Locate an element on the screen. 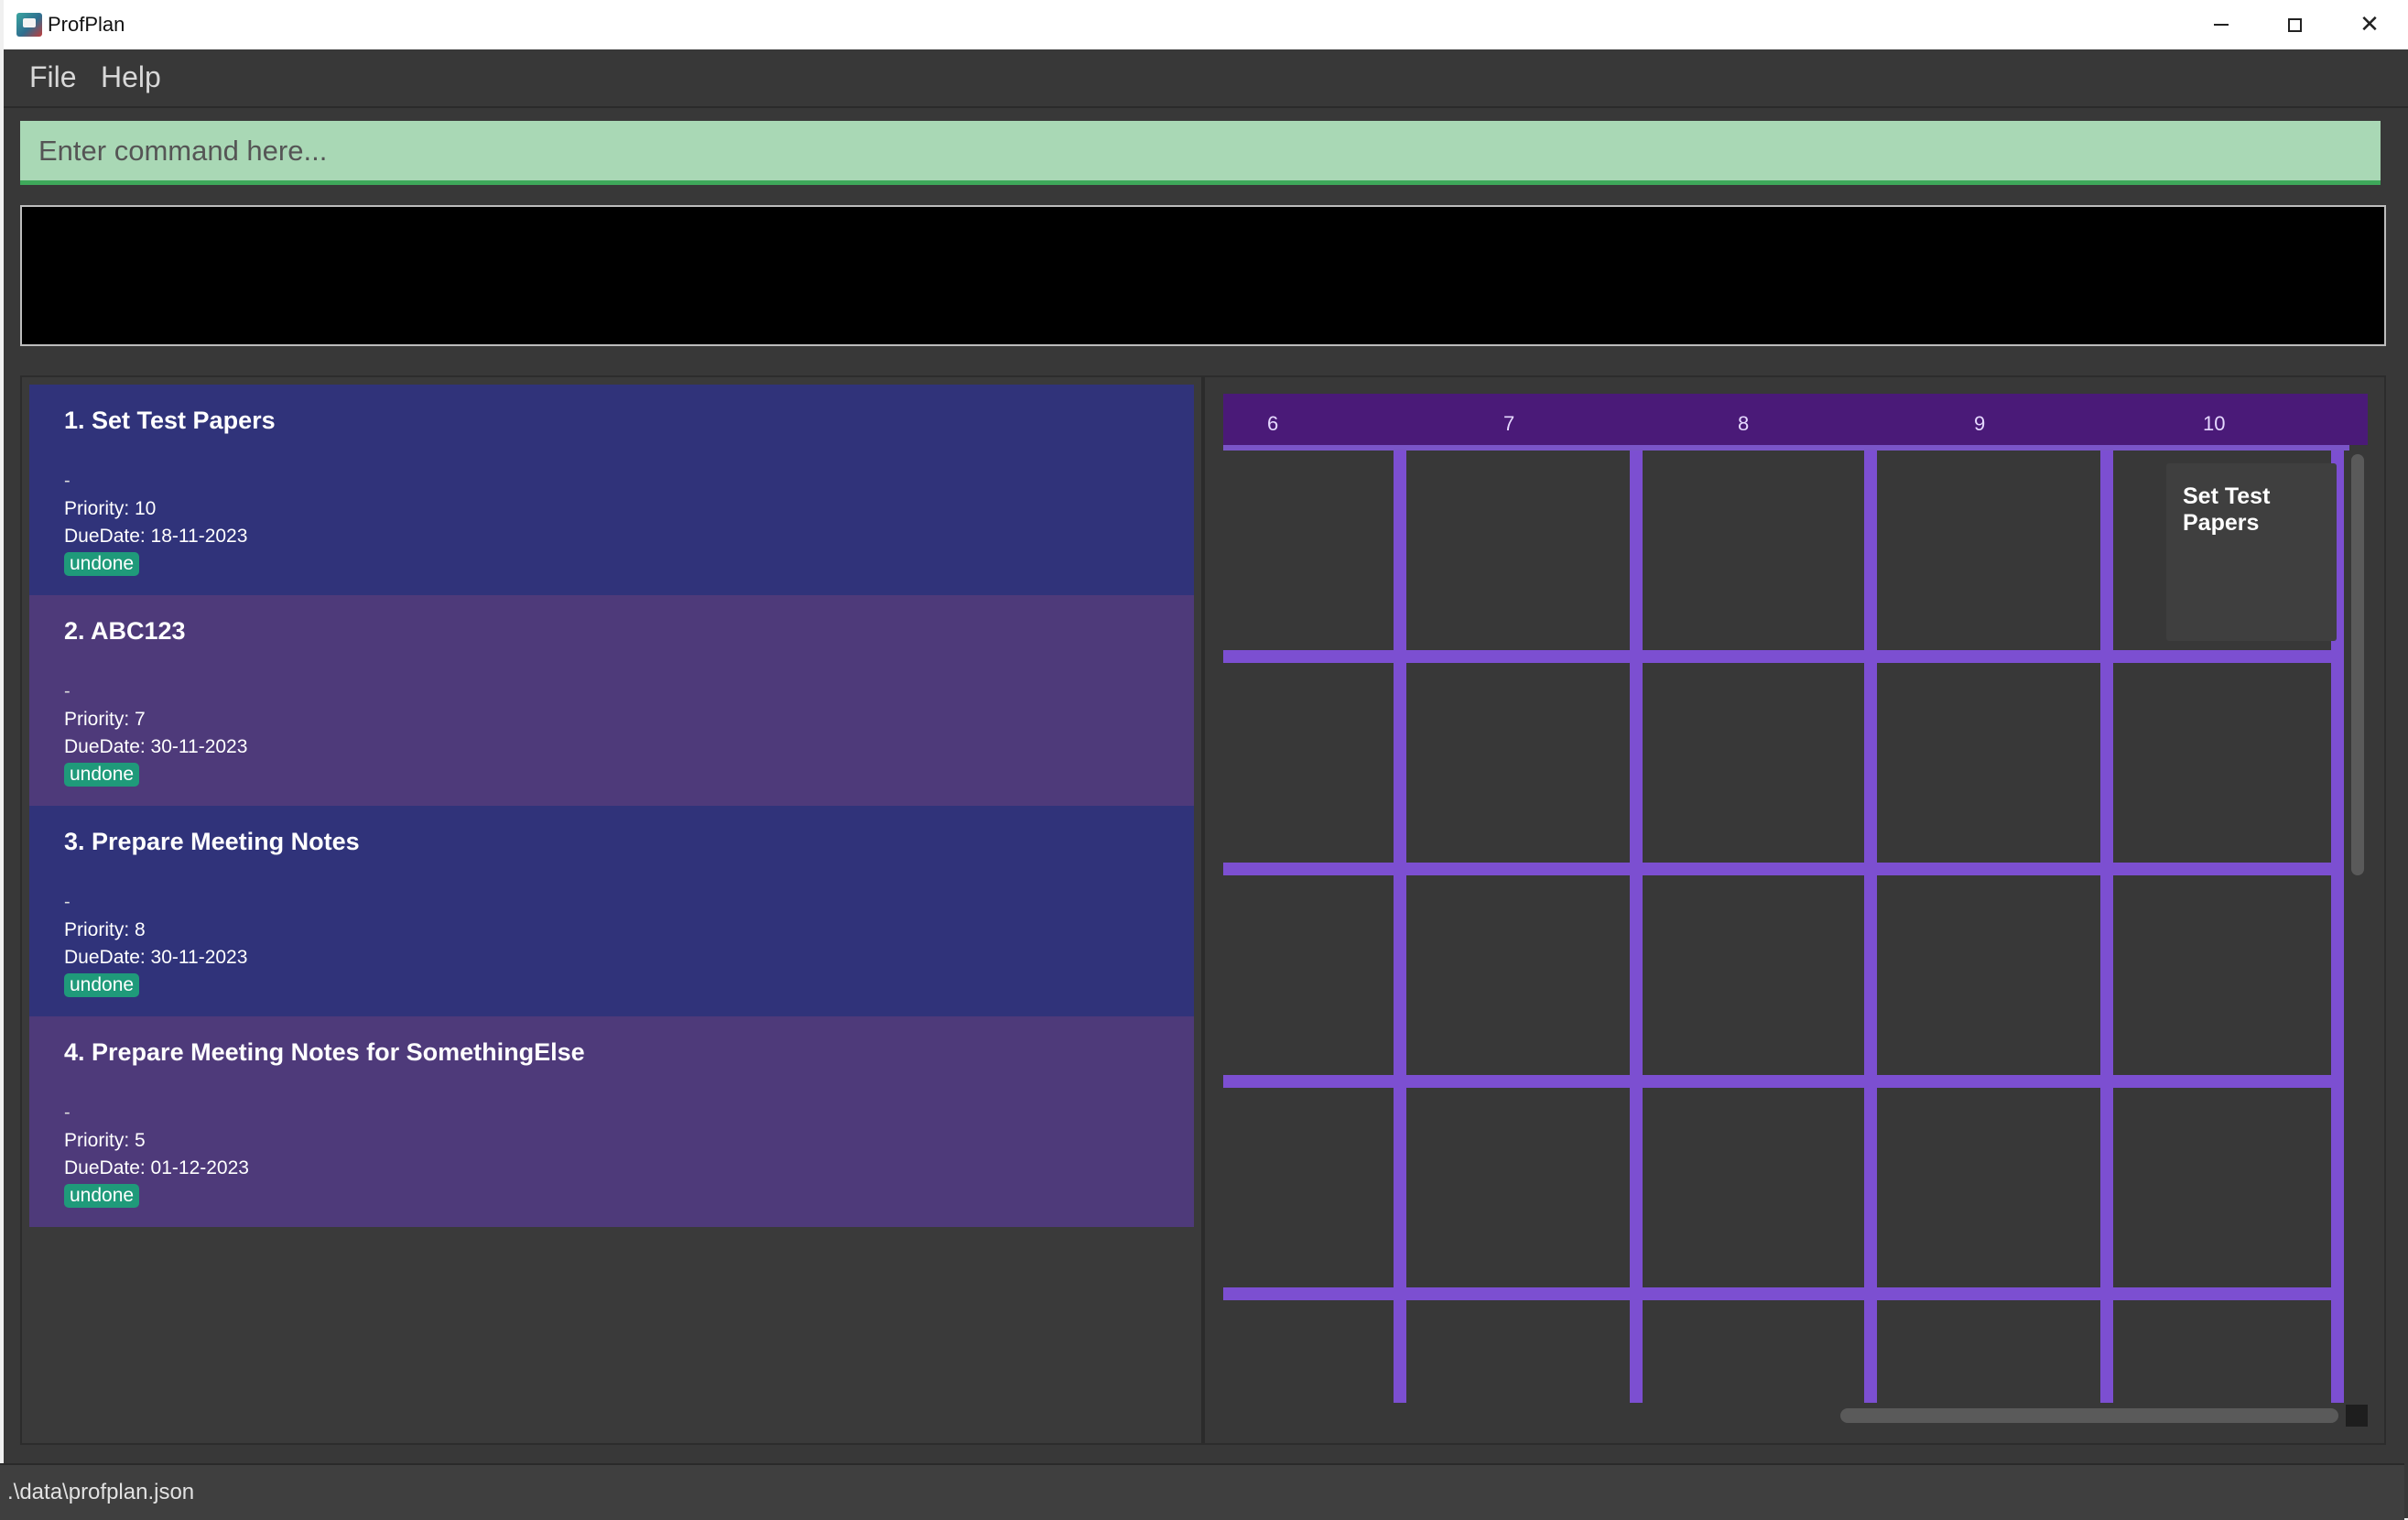  task-due-date: DueDate: 01-12-2023 is located at coordinates (156, 1167).